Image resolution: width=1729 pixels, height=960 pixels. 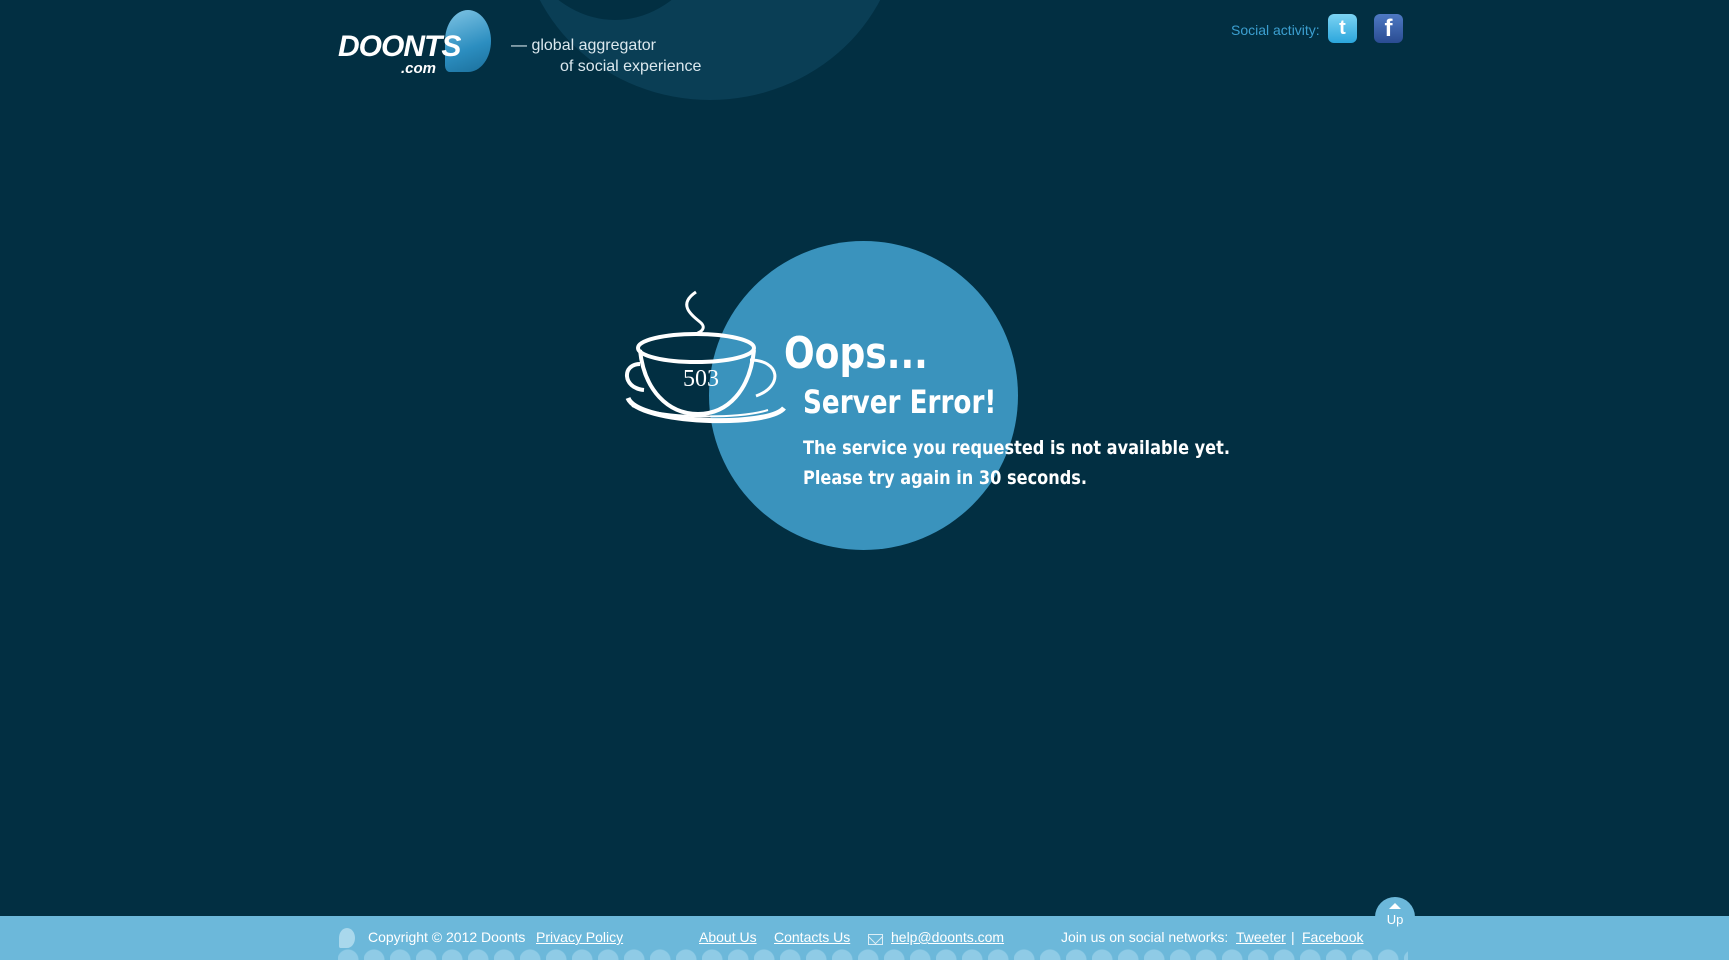 I want to click on facebook-link: Facebook, so click(x=1332, y=937).